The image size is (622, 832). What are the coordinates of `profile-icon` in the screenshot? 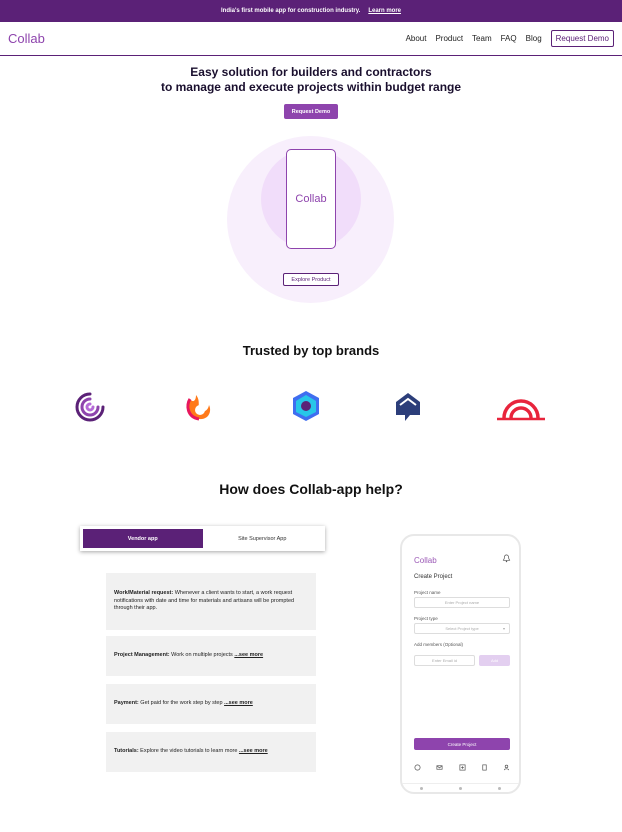 It's located at (506, 767).